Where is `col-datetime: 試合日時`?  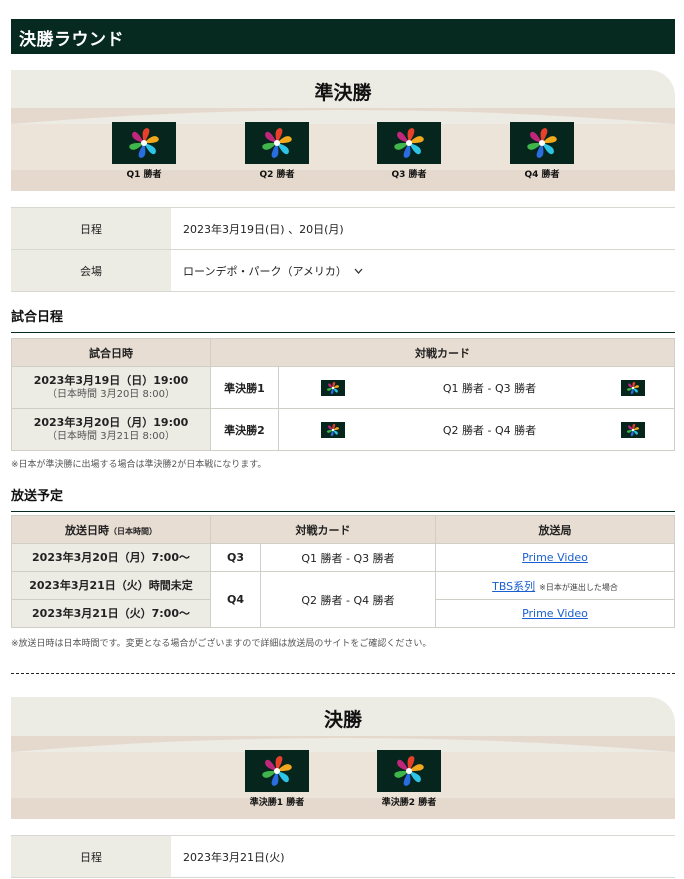 col-datetime: 試合日時 is located at coordinates (111, 352).